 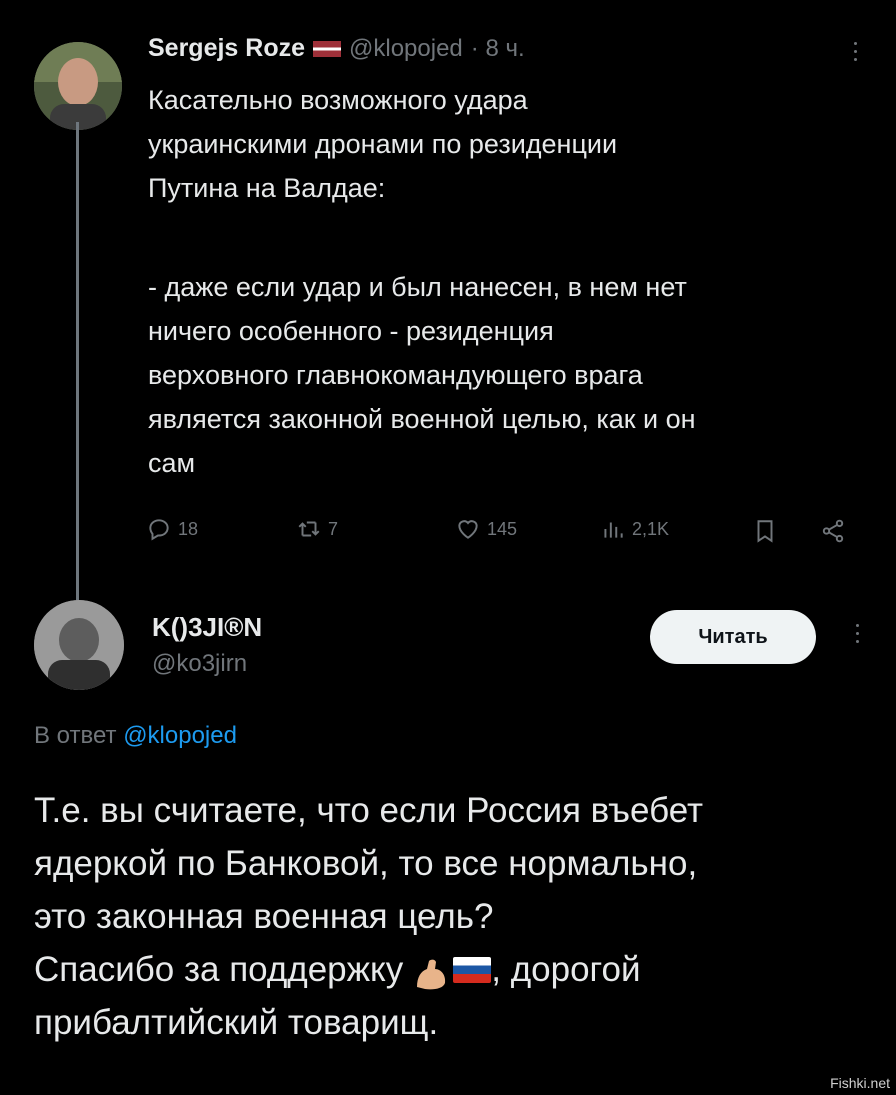 What do you see at coordinates (366, 863) in the screenshot?
I see `reply-line-2: ядеркой по Банковой, то все нормально,` at bounding box center [366, 863].